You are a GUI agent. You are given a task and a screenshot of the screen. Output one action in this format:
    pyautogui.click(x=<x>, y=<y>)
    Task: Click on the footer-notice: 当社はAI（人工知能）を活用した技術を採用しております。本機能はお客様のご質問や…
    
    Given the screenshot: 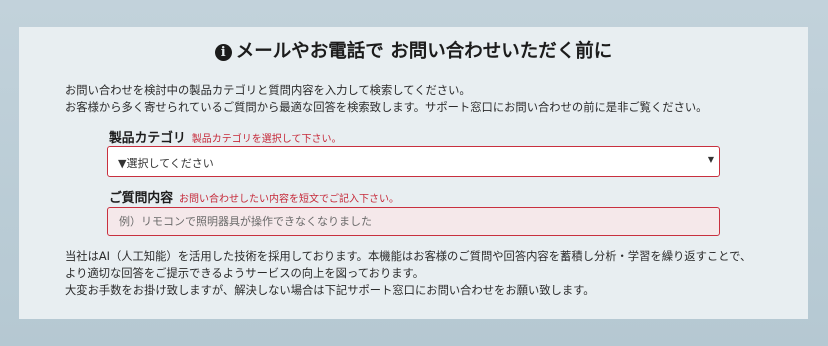 What is the action you would take?
    pyautogui.click(x=408, y=273)
    